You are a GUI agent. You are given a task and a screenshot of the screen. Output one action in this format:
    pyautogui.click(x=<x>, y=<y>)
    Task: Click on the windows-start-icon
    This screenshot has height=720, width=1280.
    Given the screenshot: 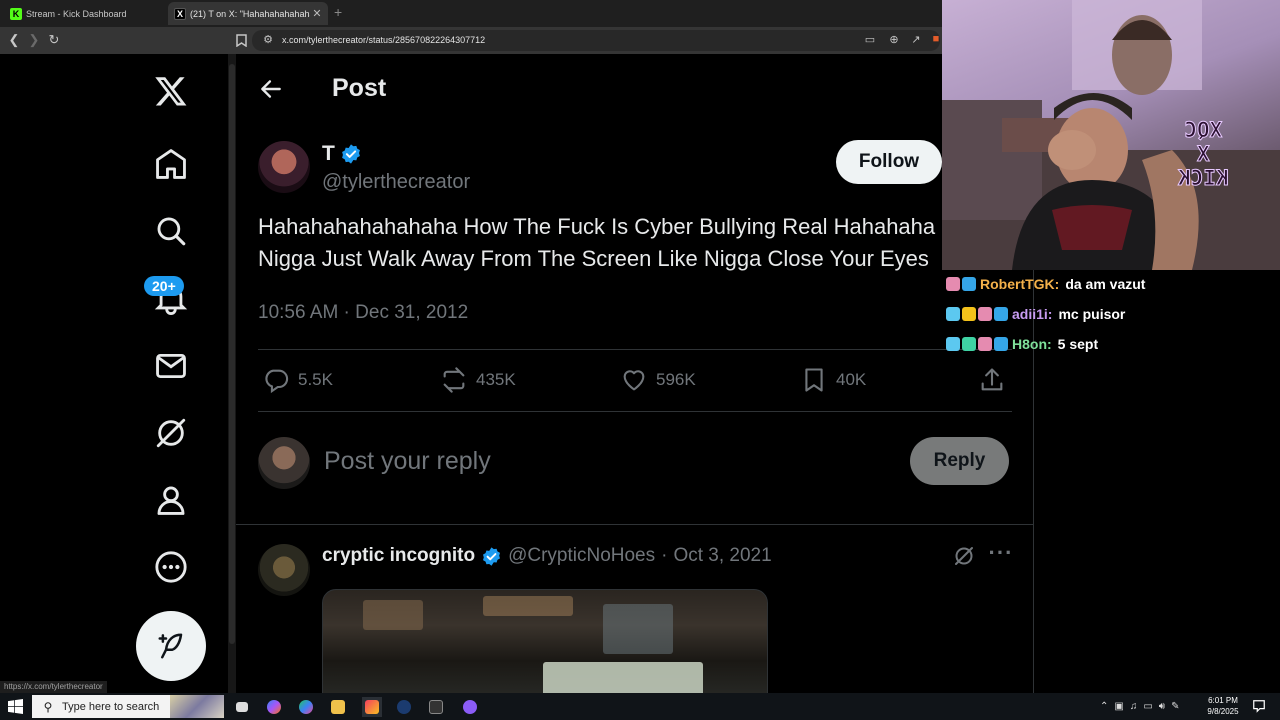 What is the action you would take?
    pyautogui.click(x=15, y=706)
    